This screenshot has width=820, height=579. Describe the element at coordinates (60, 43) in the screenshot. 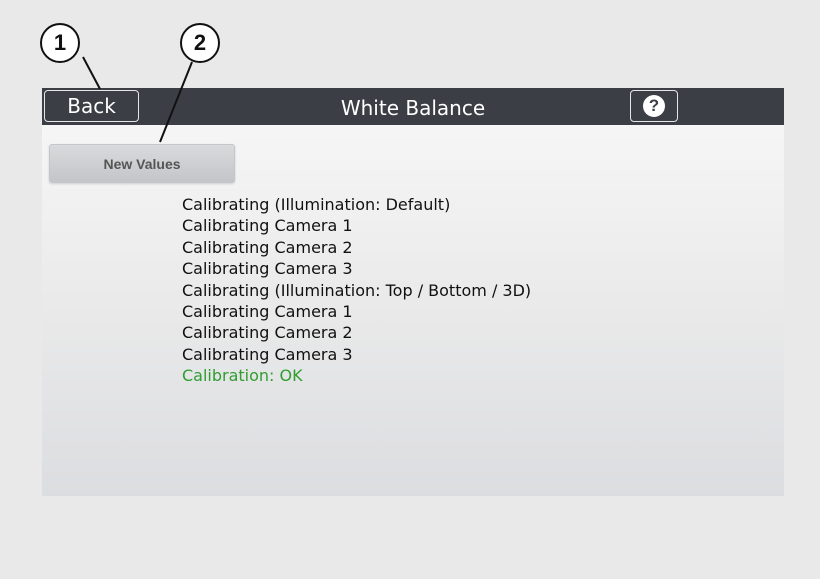

I see `callout-1: 1` at that location.